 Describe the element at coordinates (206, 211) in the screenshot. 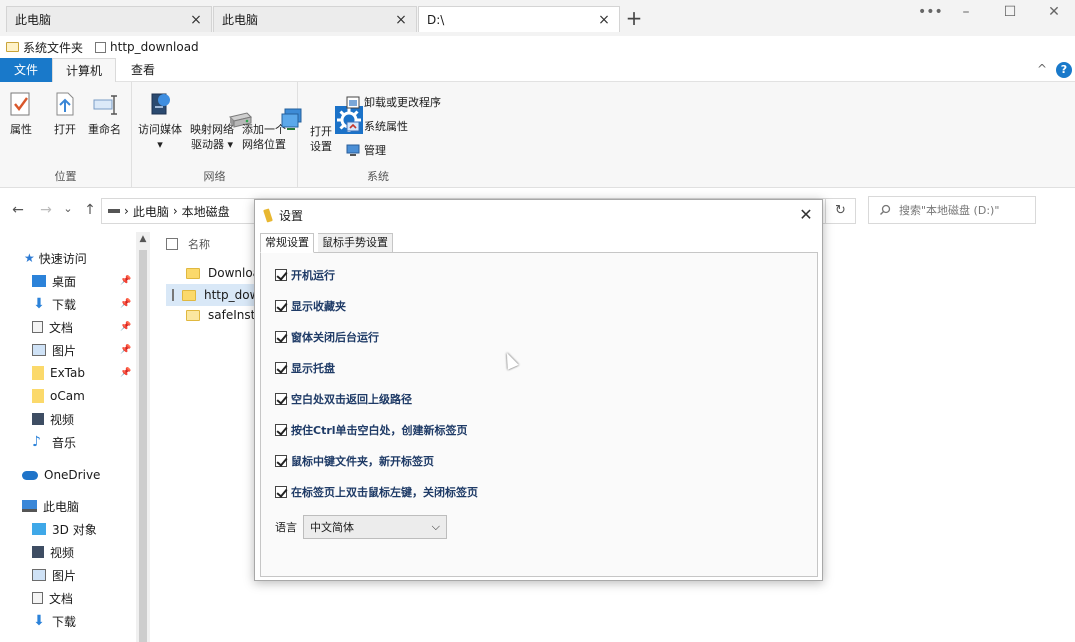

I see `breadcrumb-local-disk: 本地磁盘` at that location.